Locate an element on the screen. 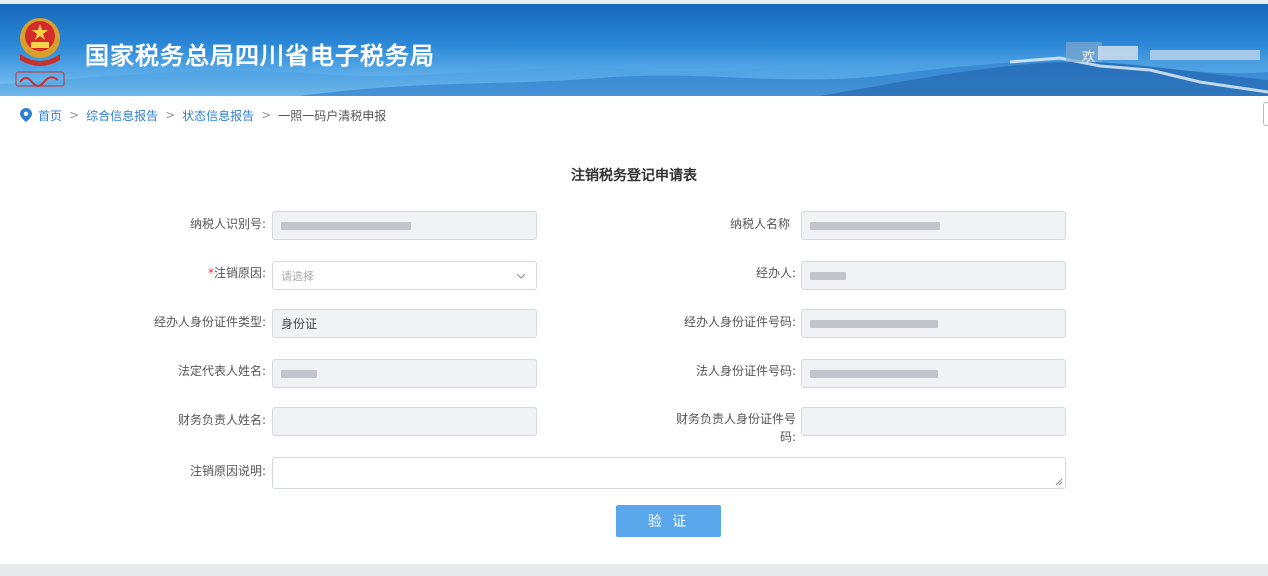 This screenshot has height=576, width=1268. resize-handle-icon is located at coordinates (1059, 482).